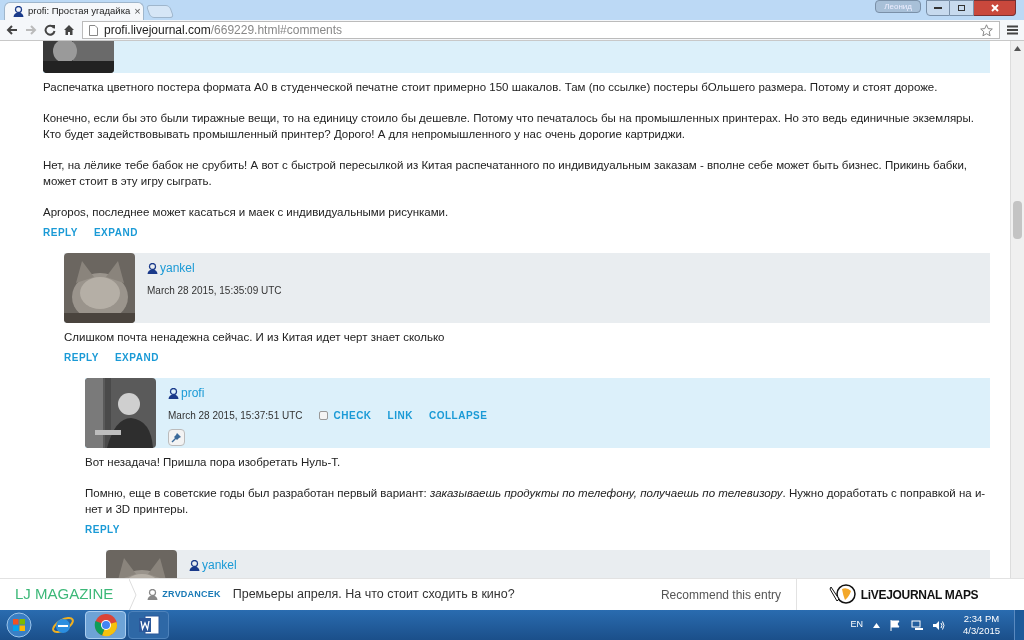 This screenshot has width=1024, height=640. What do you see at coordinates (541, 30) in the screenshot?
I see `address-bar: profi.livejournal.com/669229.html#comments` at bounding box center [541, 30].